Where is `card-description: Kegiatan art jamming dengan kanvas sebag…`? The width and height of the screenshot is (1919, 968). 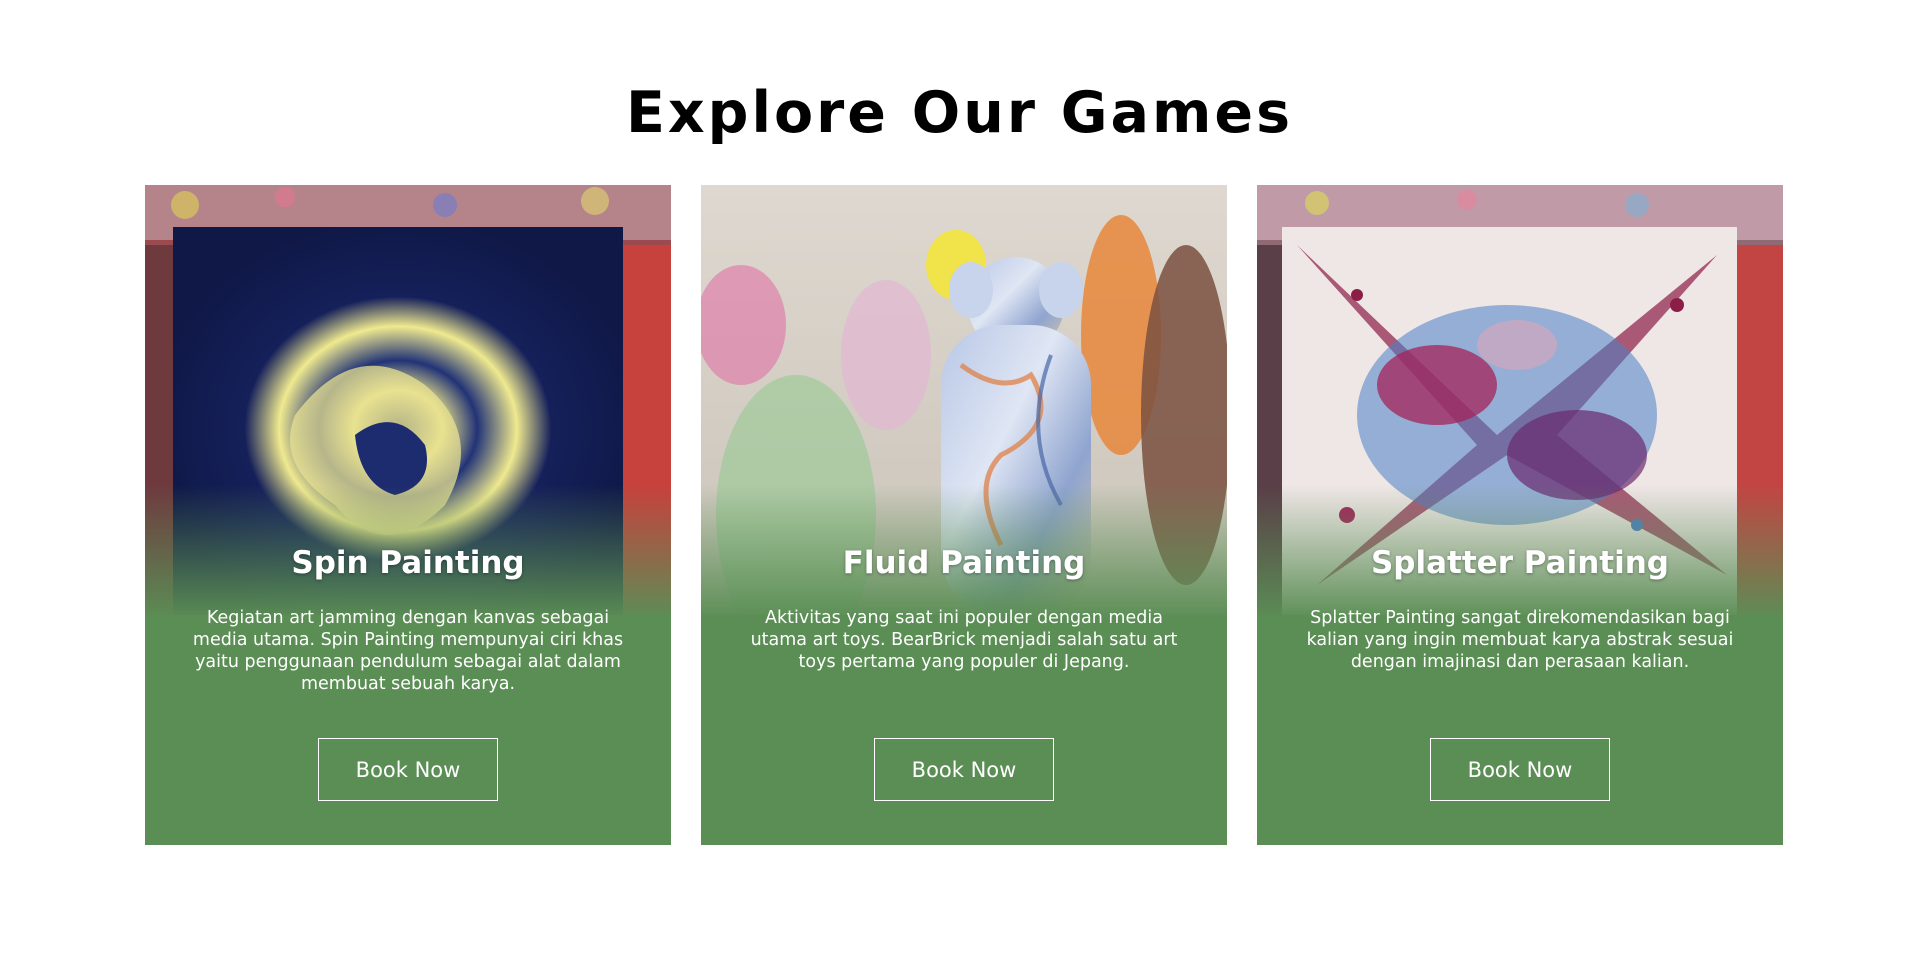 card-description: Kegiatan art jamming dengan kanvas sebag… is located at coordinates (408, 651).